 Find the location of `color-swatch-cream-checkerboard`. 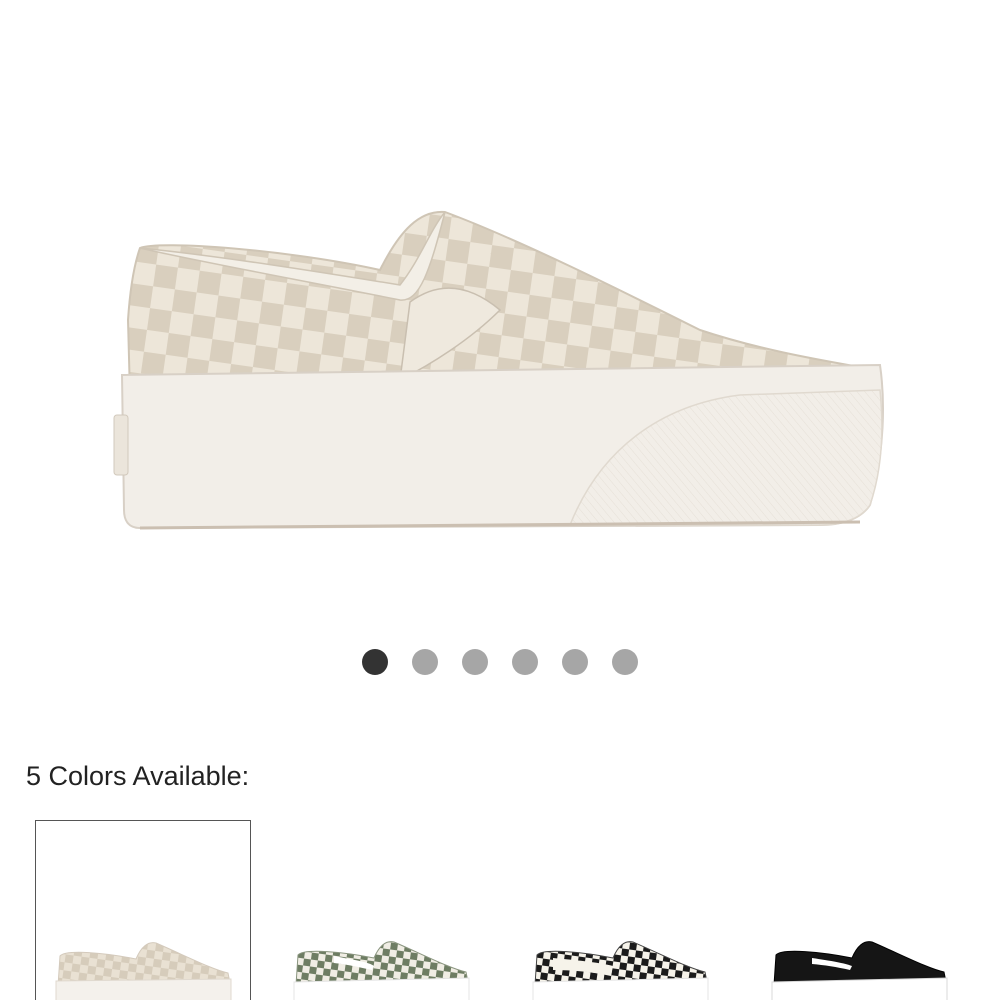

color-swatch-cream-checkerboard is located at coordinates (143, 910).